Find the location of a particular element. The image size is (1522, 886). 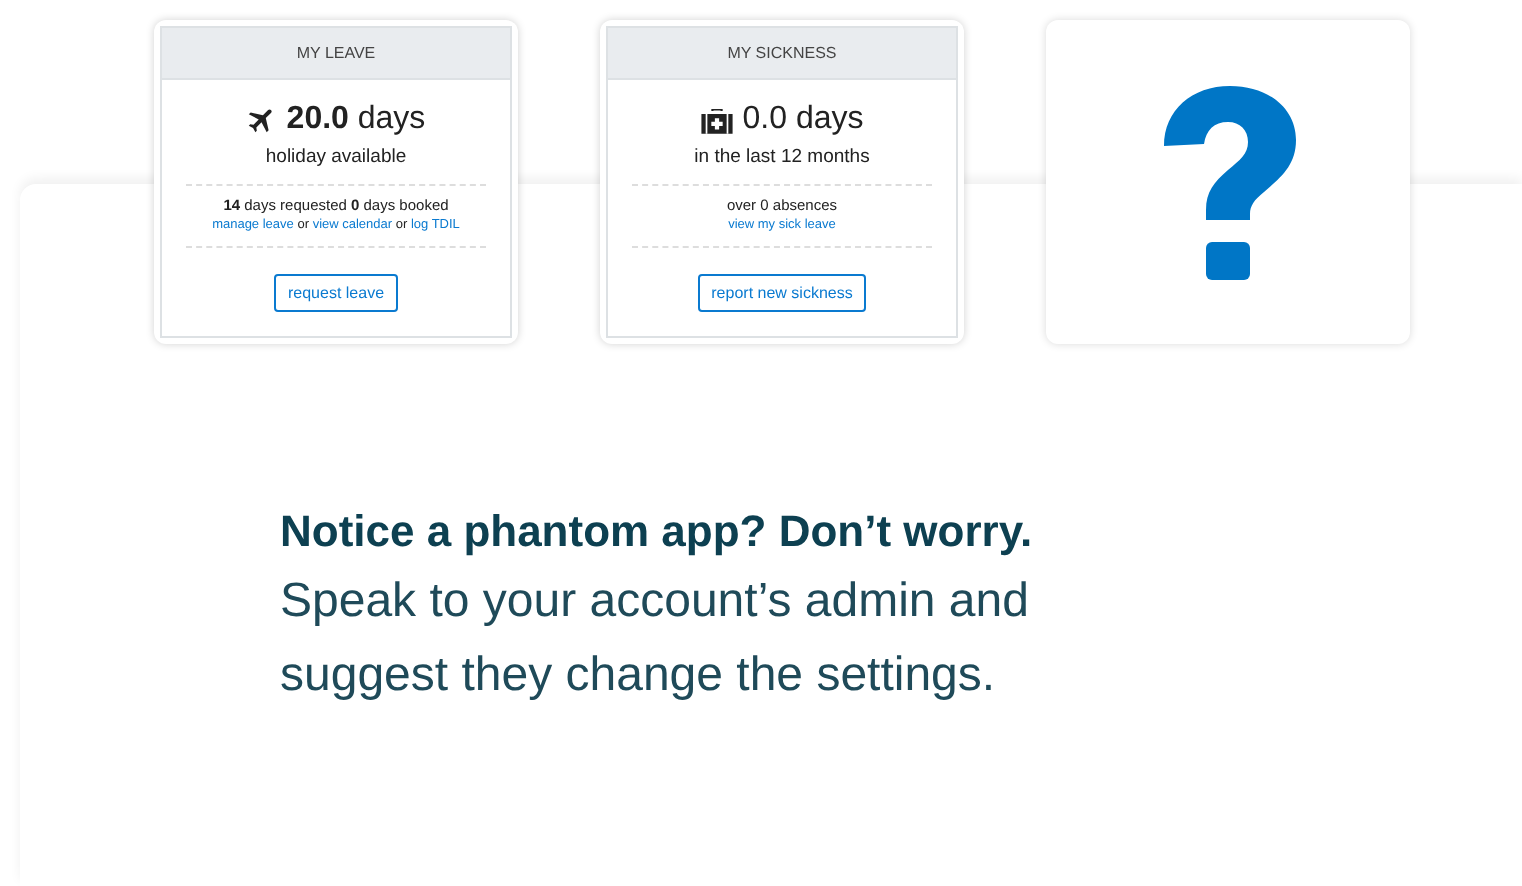

card-header: MY LEAVE is located at coordinates (336, 54).